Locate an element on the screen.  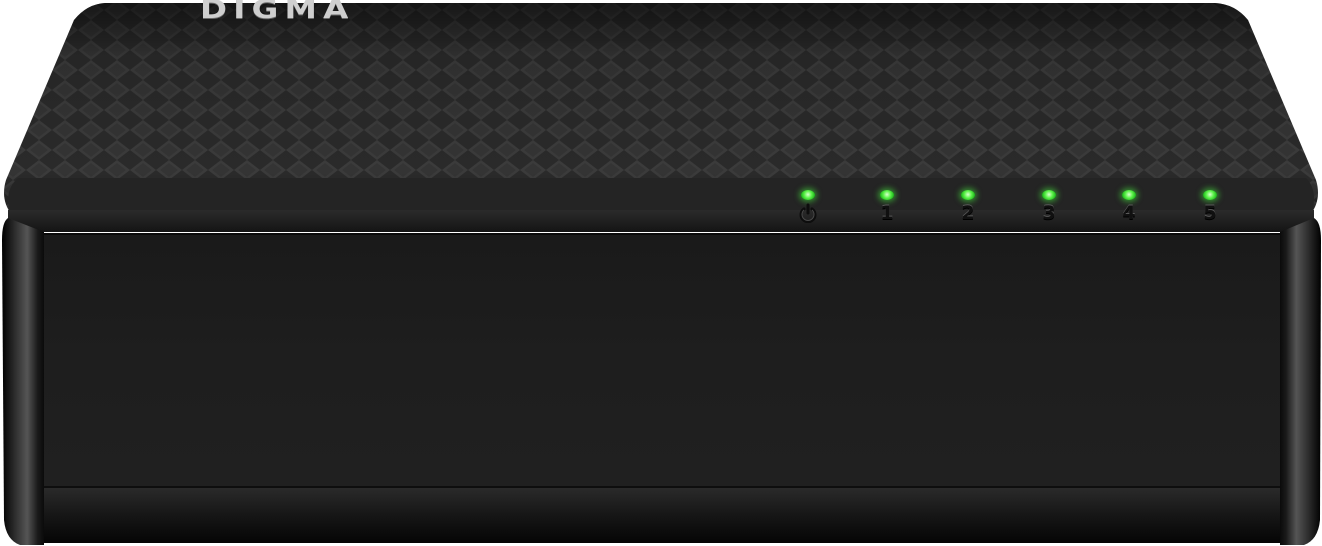
brand-logo: DIGMA is located at coordinates (277, 12).